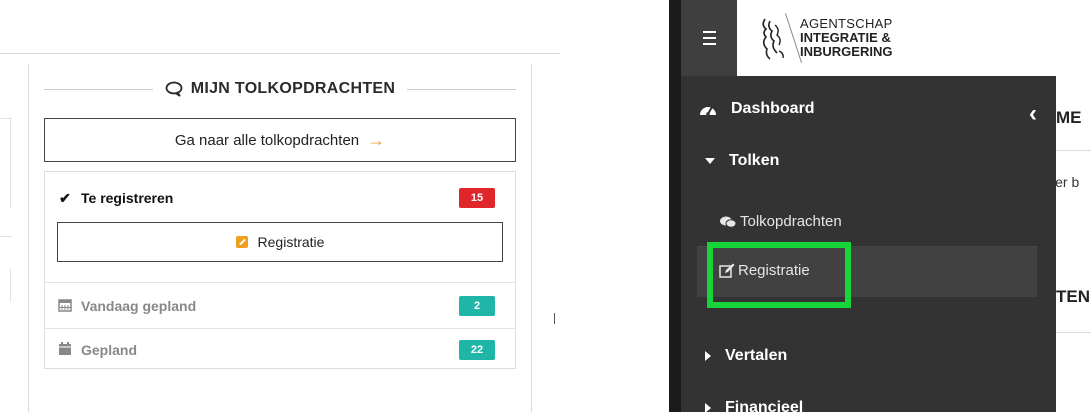 This screenshot has height=412, width=1091. I want to click on dashboard-icon, so click(708, 111).